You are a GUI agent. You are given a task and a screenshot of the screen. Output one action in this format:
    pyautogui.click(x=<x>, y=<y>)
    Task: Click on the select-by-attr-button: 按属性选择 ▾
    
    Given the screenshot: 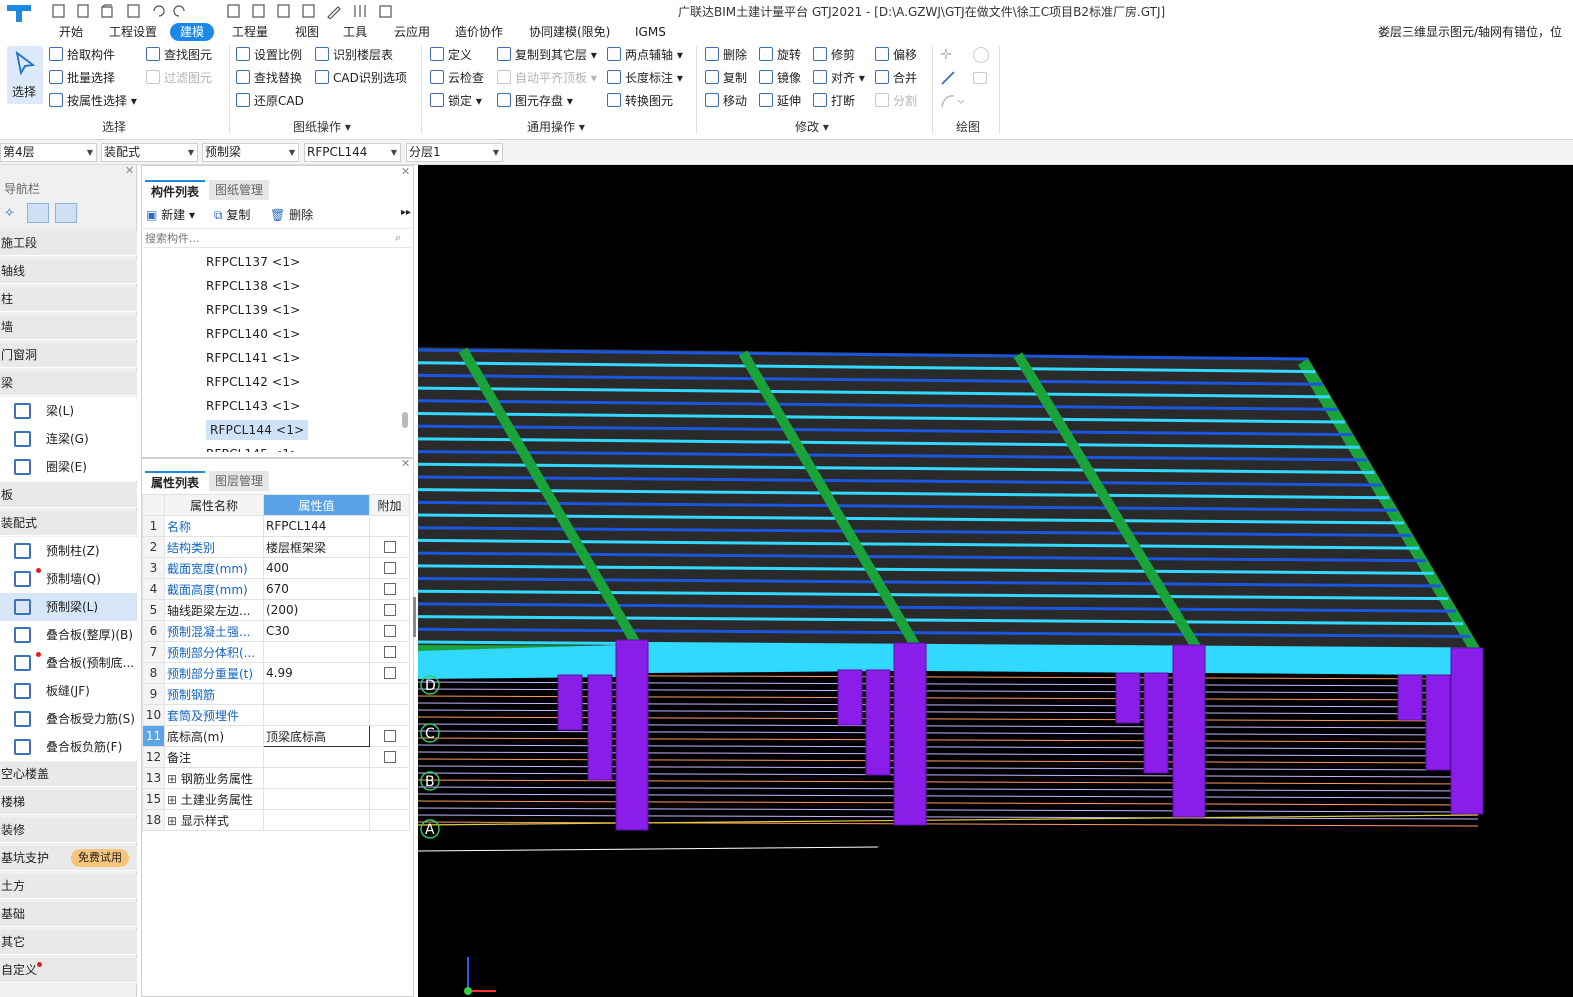 What is the action you would take?
    pyautogui.click(x=93, y=101)
    